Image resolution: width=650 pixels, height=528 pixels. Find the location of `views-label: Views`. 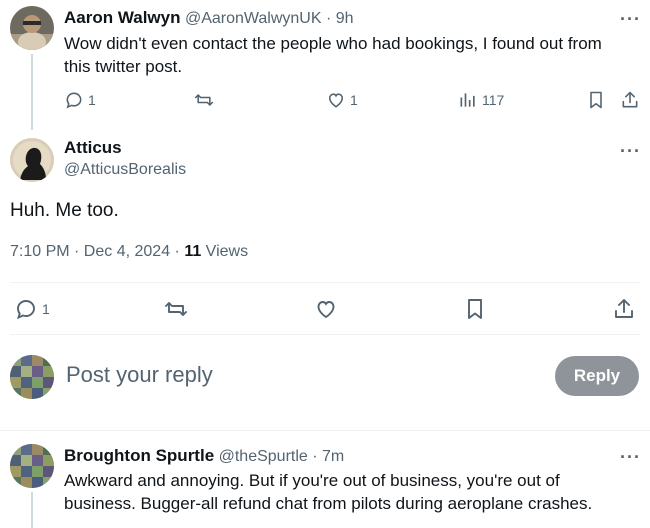

views-label: Views is located at coordinates (225, 251).